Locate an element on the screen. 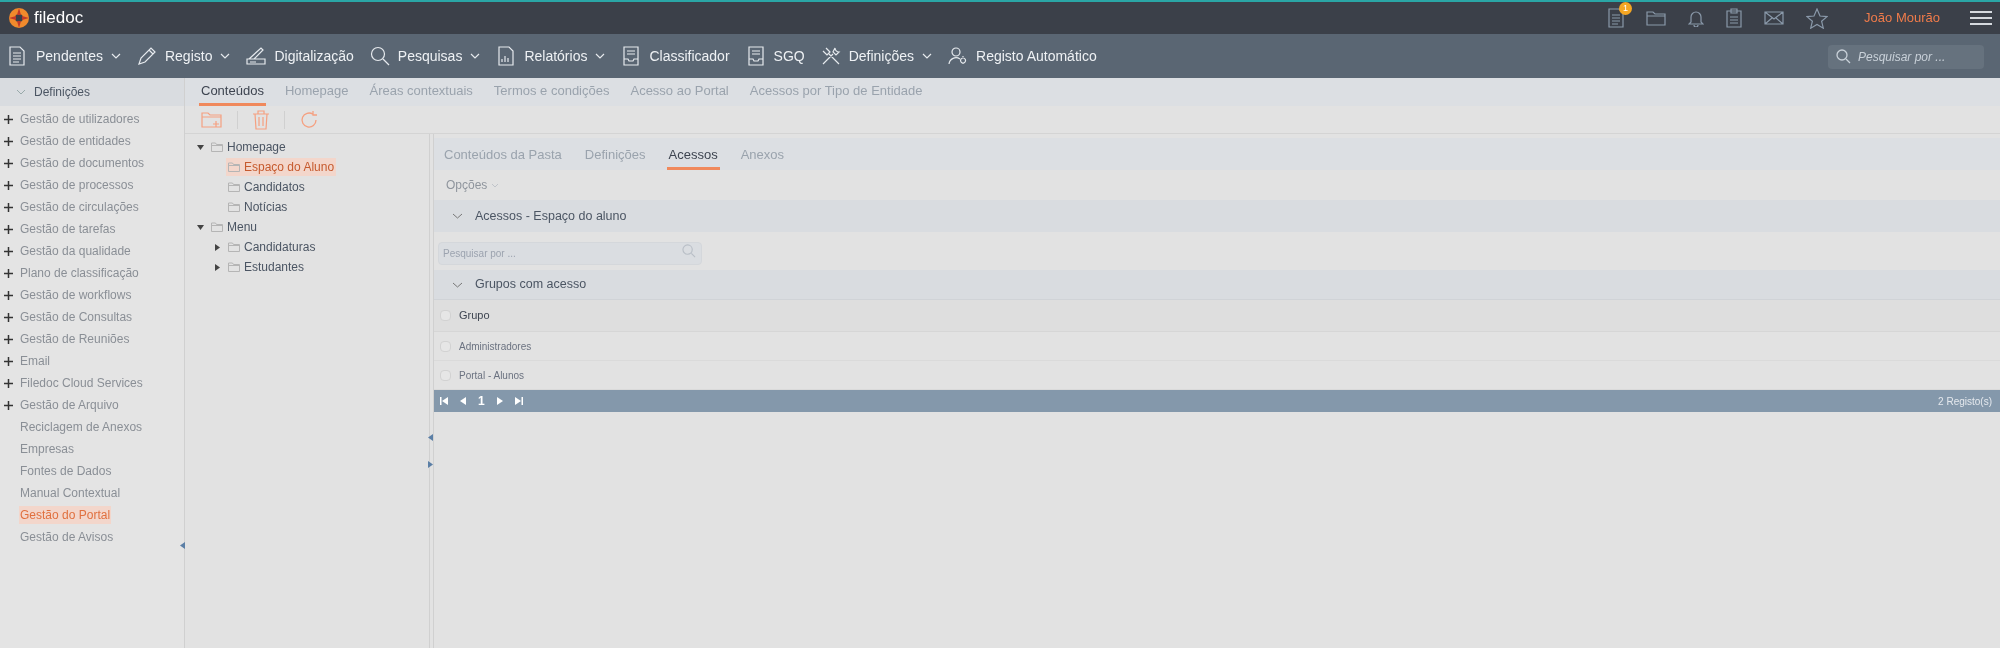 Image resolution: width=2000 pixels, height=648 pixels. tab: Áreas contextuais is located at coordinates (421, 92).